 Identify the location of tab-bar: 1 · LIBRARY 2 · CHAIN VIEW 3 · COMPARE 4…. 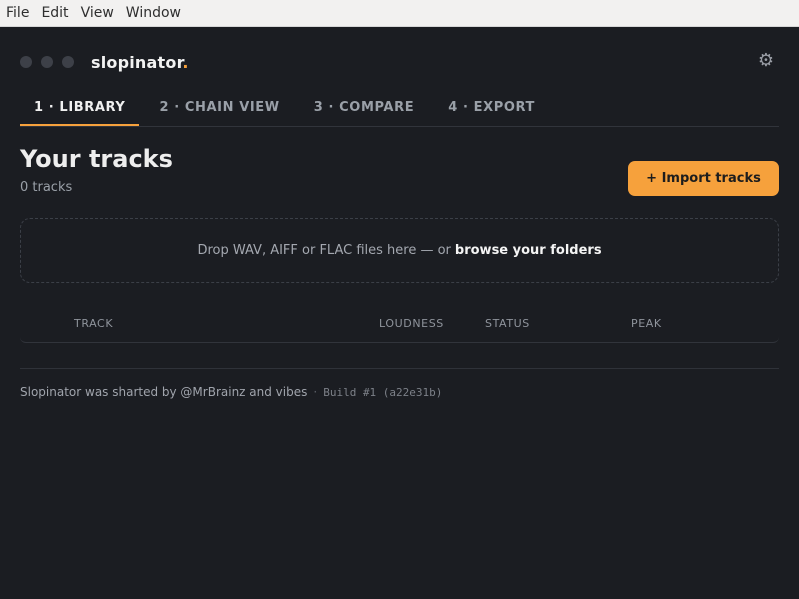
(399, 110).